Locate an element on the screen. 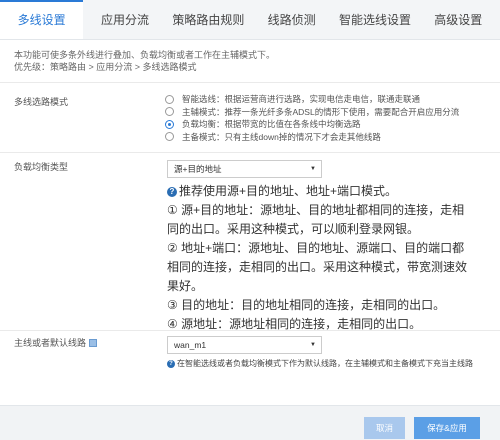 The image size is (500, 440). mode-option-smart: 智能选线：根据运营商进行选路，实现电信走电信，联通走联通 is located at coordinates (312, 99).